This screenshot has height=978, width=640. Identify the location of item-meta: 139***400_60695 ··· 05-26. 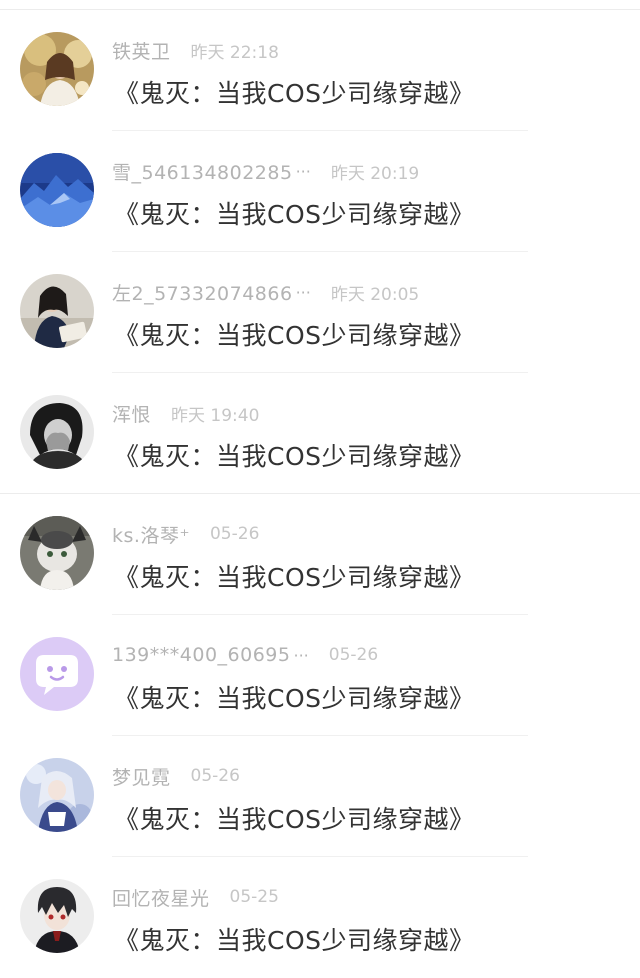
(245, 655).